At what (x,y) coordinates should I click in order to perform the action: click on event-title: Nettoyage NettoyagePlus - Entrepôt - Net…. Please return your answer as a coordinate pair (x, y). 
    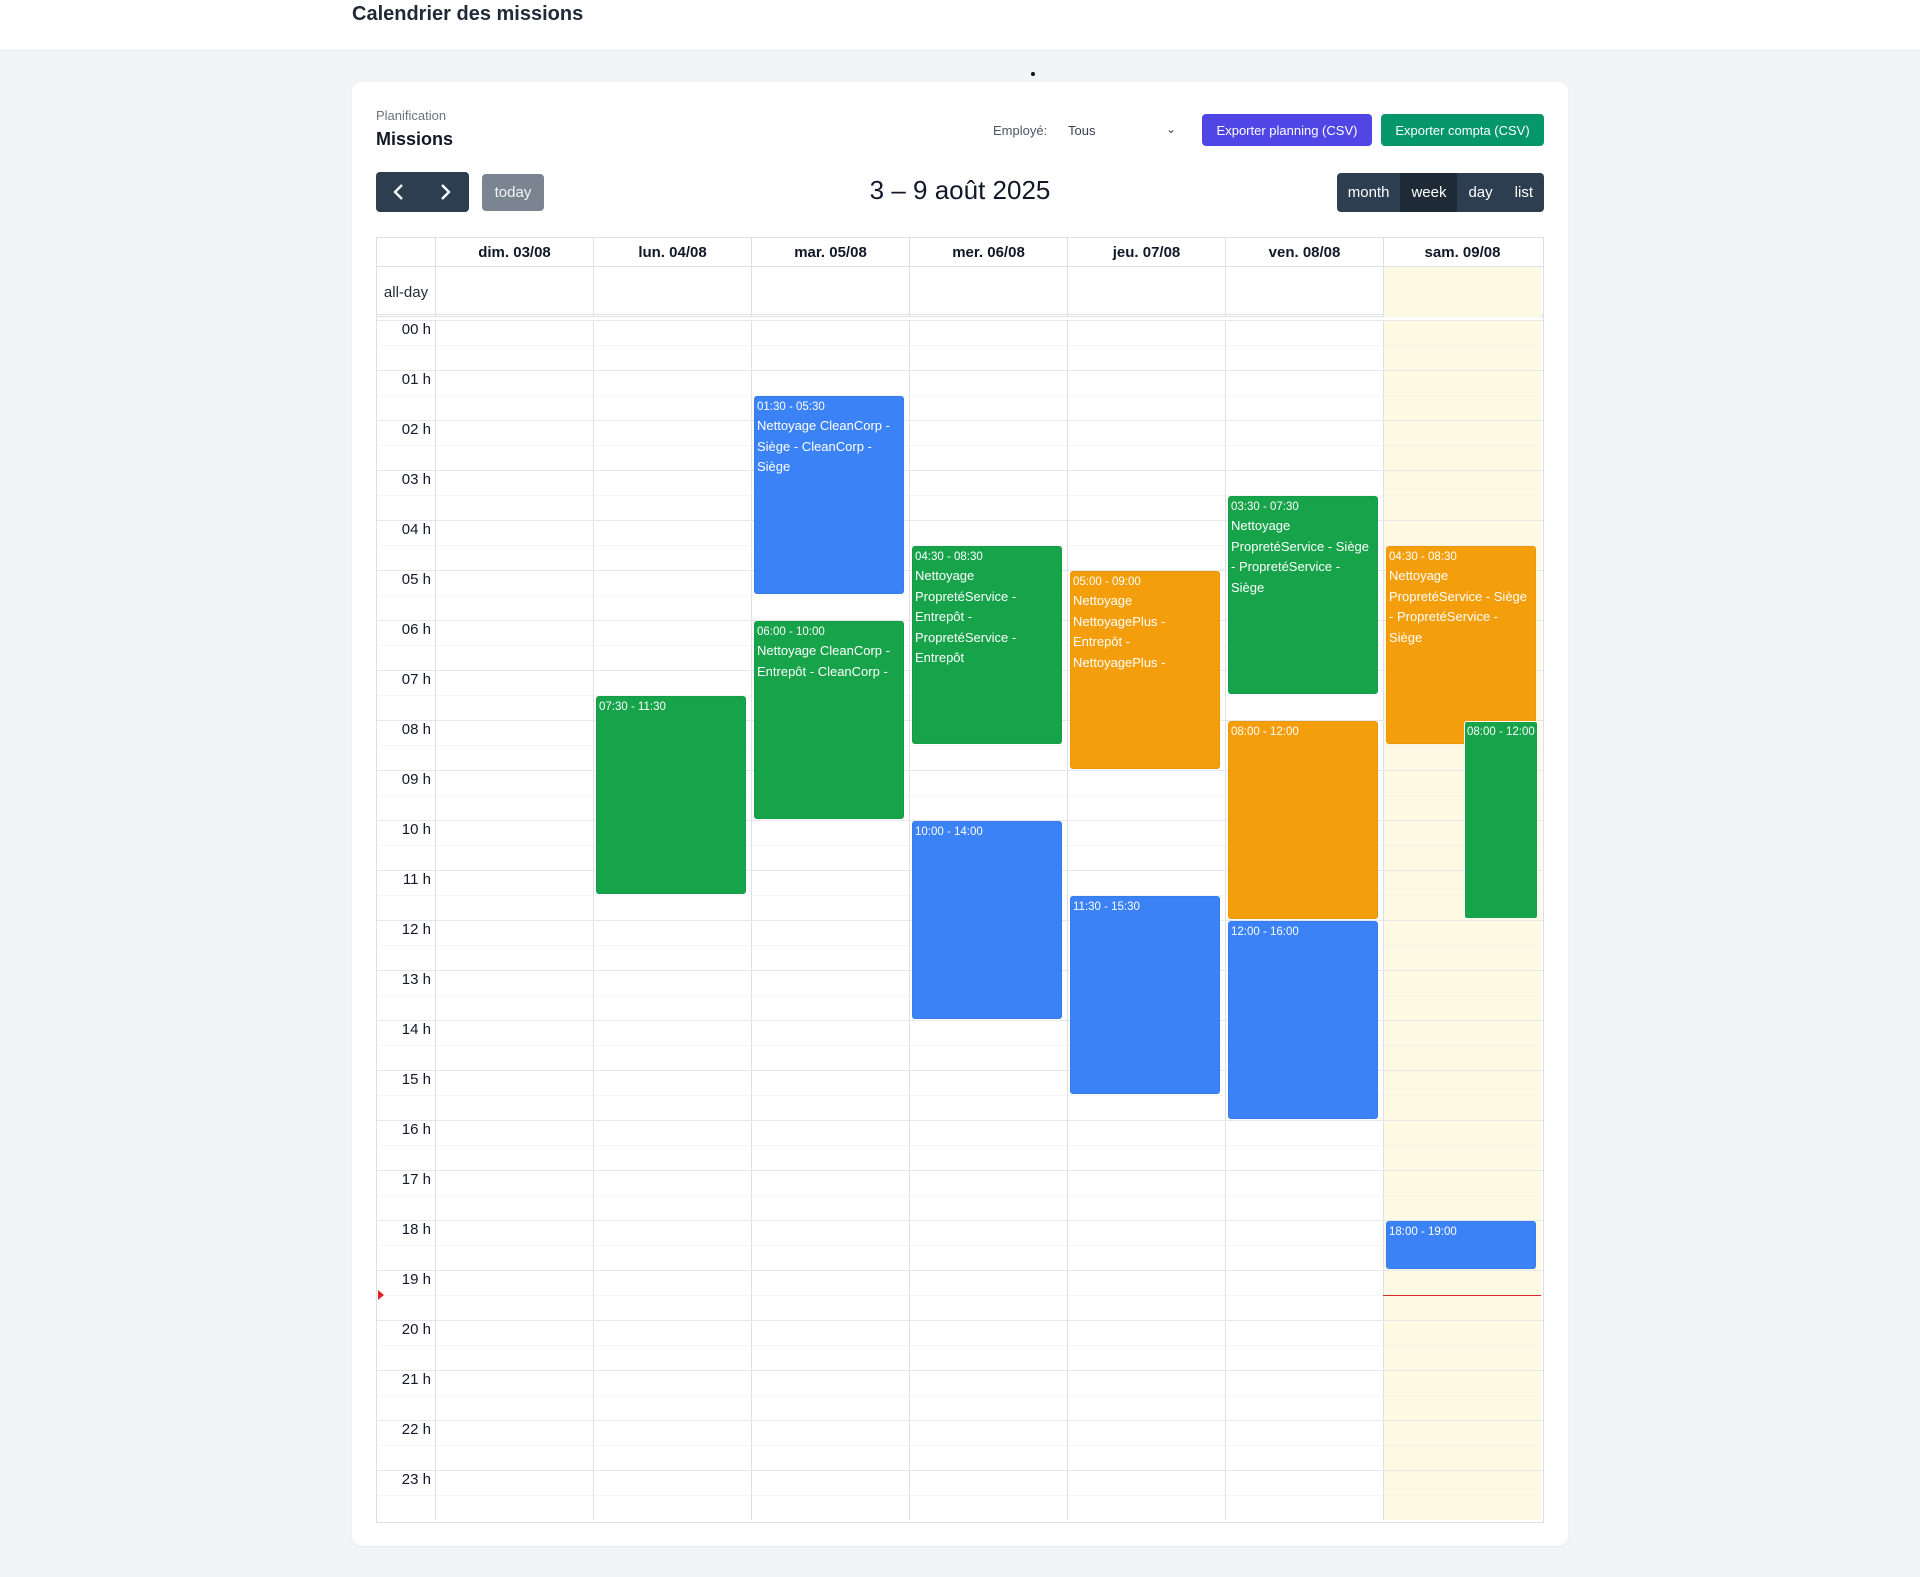
    Looking at the image, I should click on (1119, 631).